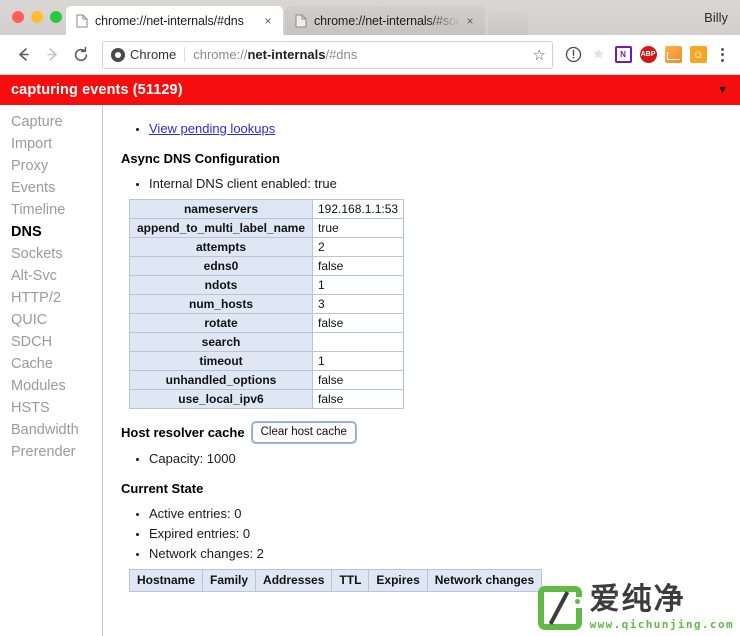 The width and height of the screenshot is (740, 636). What do you see at coordinates (200, 158) in the screenshot?
I see `async-dns-configuration-heading: Async DNS Configuration` at bounding box center [200, 158].